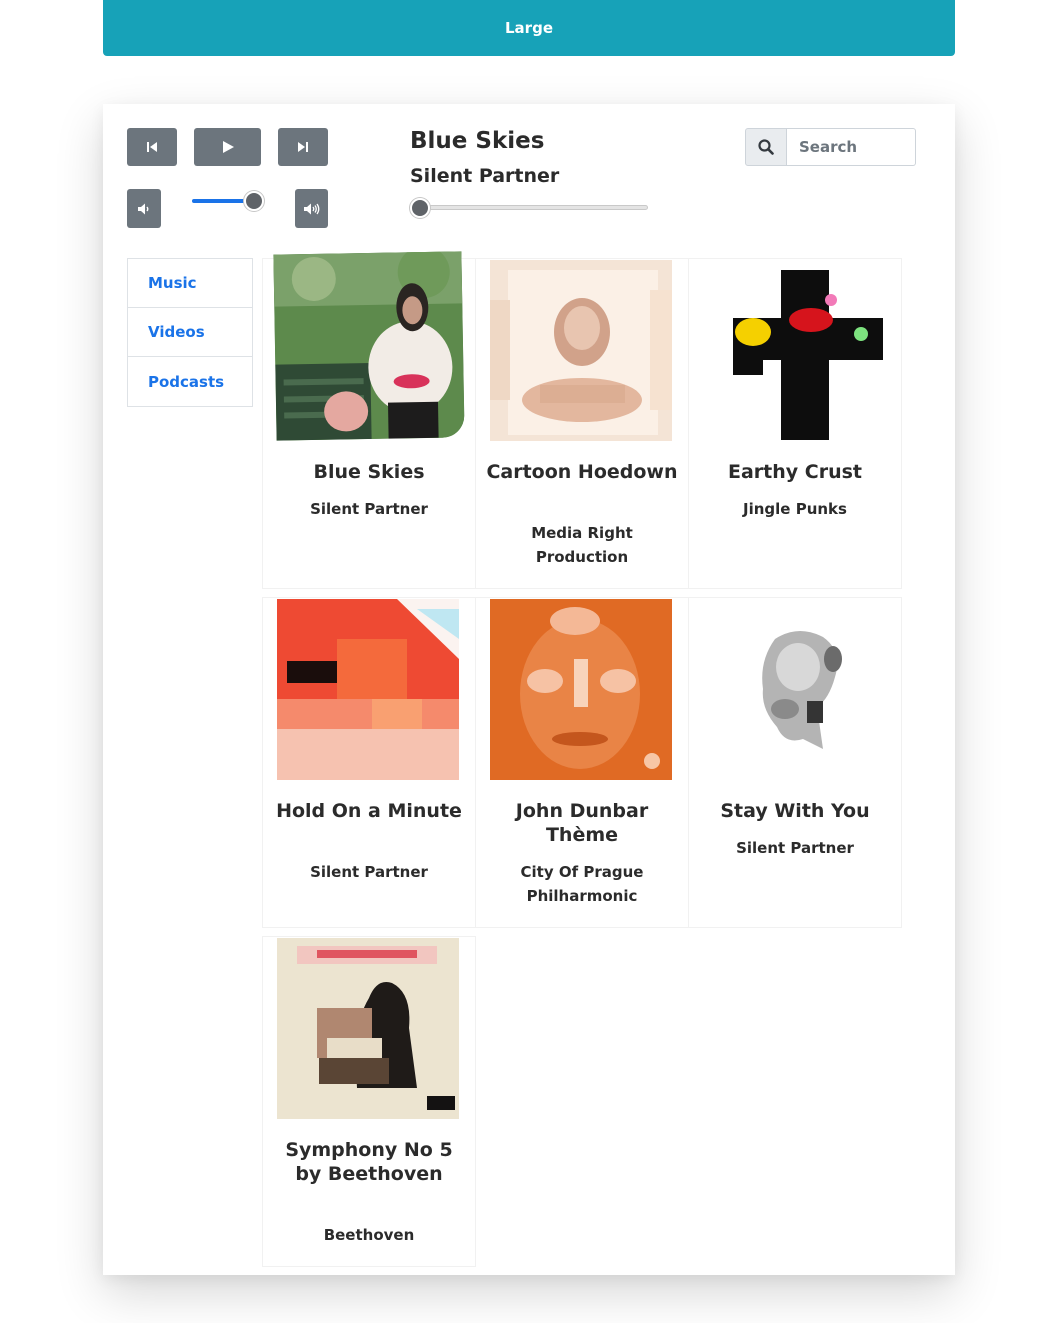  I want to click on track-card-stay-with-you: Stay With You Silent Partner, so click(795, 762).